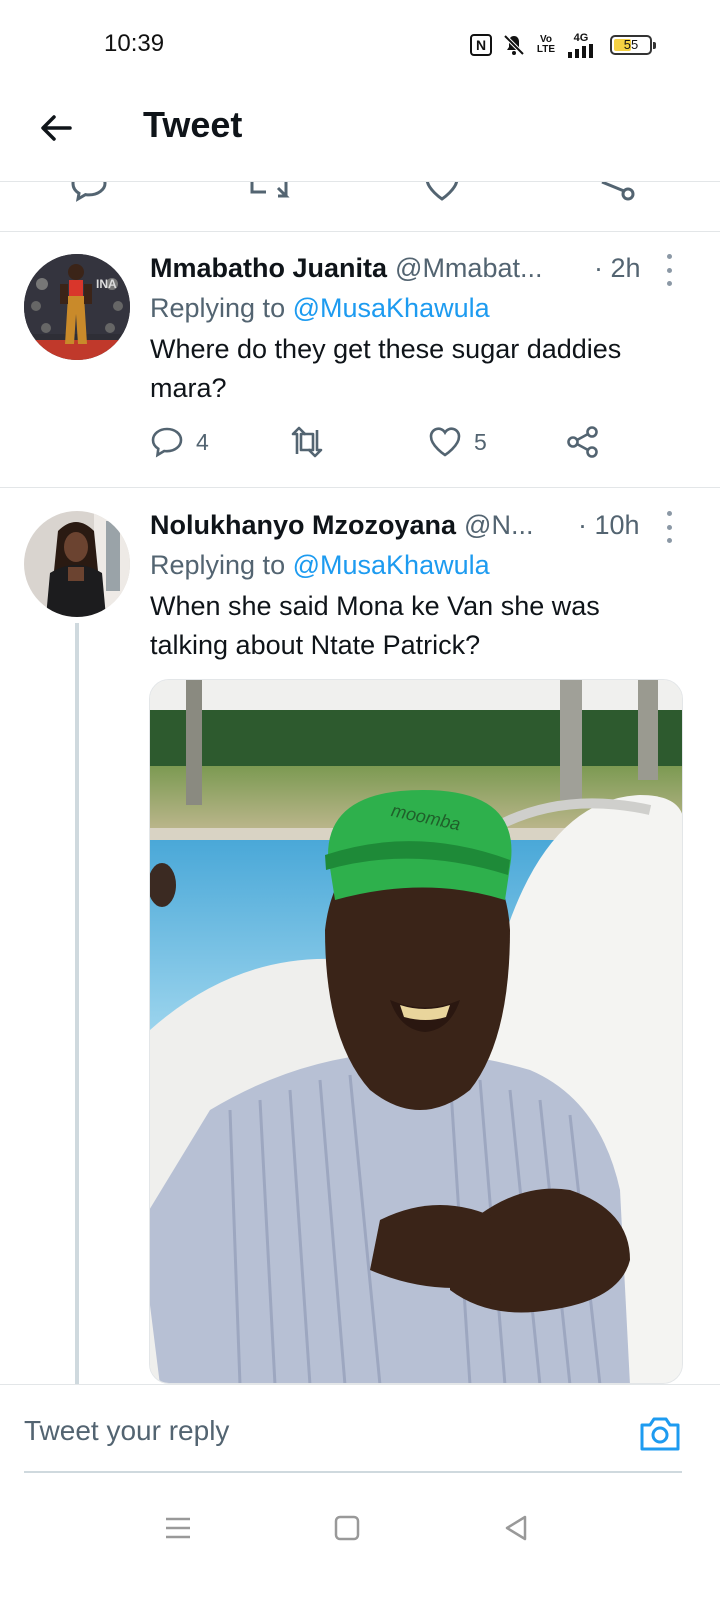 This screenshot has width=720, height=1600. What do you see at coordinates (134, 43) in the screenshot?
I see `status-time: 10:39` at bounding box center [134, 43].